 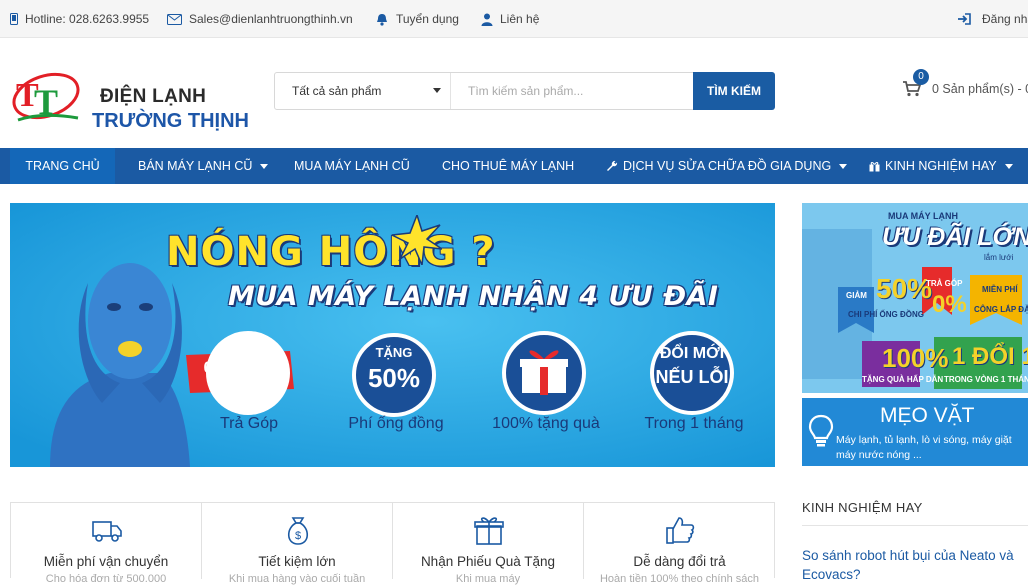 What do you see at coordinates (174, 19) in the screenshot?
I see `envelope-icon` at bounding box center [174, 19].